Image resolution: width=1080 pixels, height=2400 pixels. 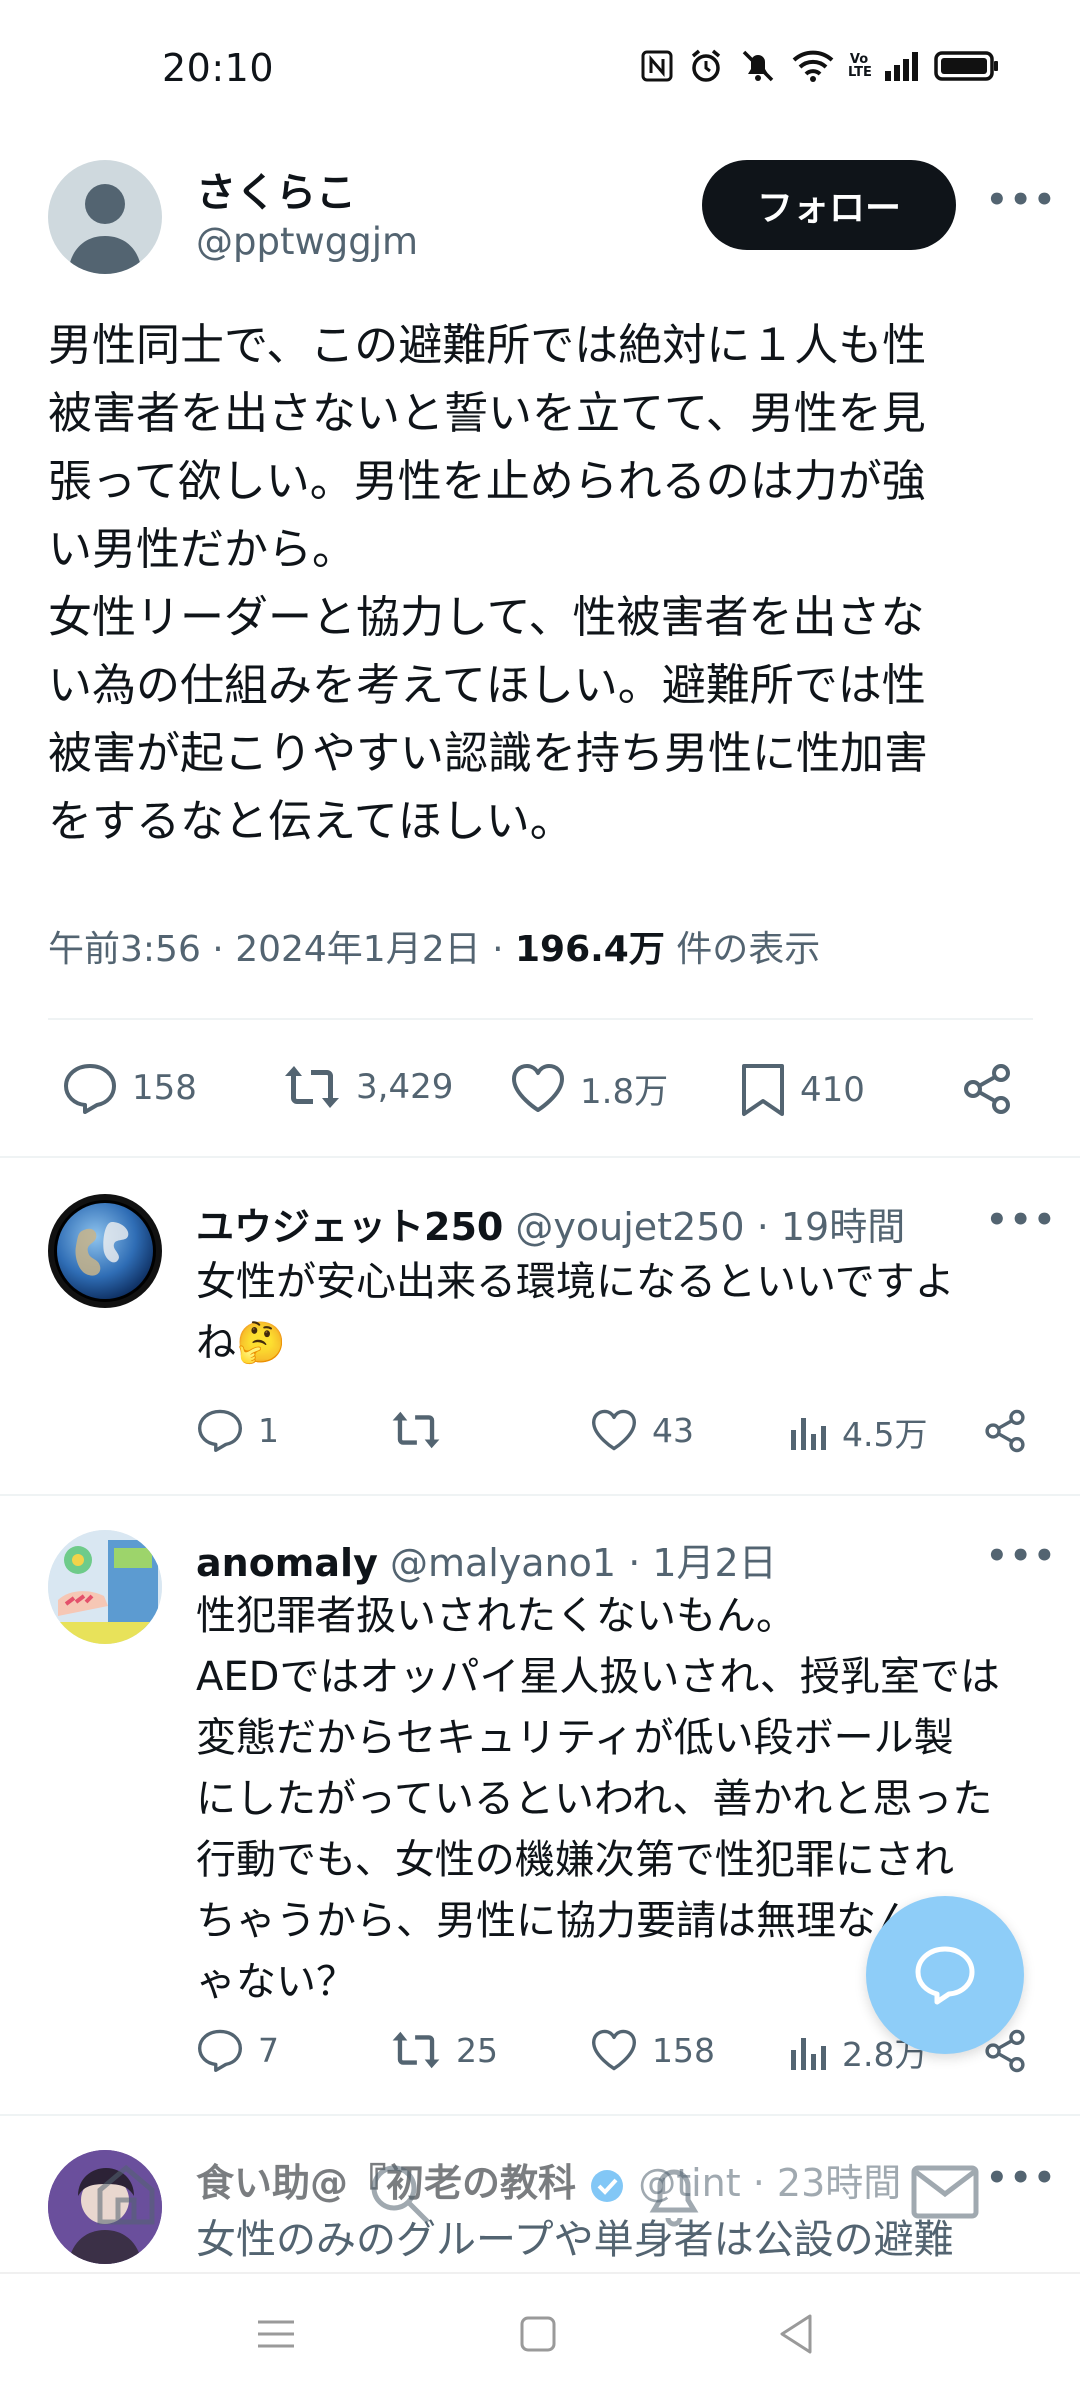 I want to click on author-name: さくらこ, so click(x=276, y=189).